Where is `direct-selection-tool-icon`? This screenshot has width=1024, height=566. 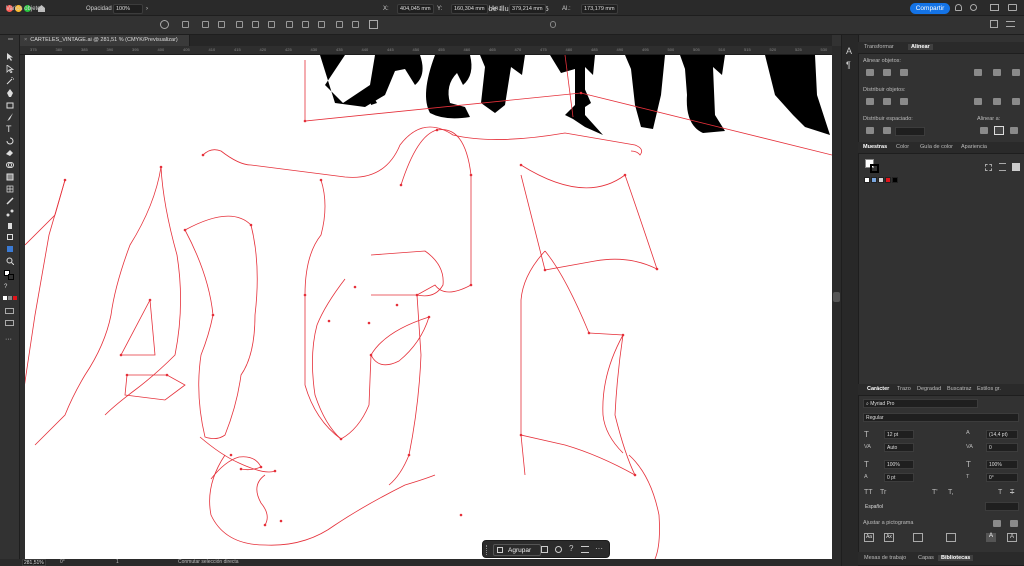
direct-selection-tool-icon is located at coordinates (10, 69).